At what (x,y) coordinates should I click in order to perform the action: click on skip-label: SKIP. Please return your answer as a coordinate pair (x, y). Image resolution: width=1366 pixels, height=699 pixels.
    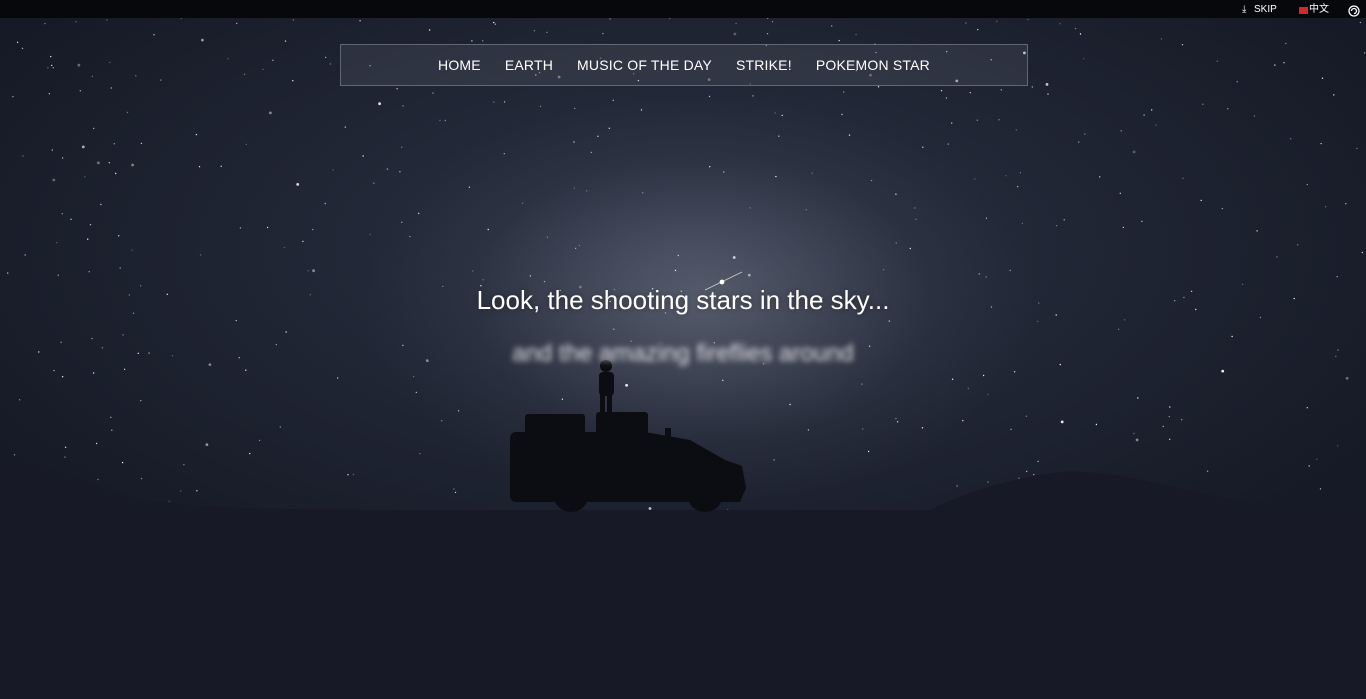
    Looking at the image, I should click on (1265, 9).